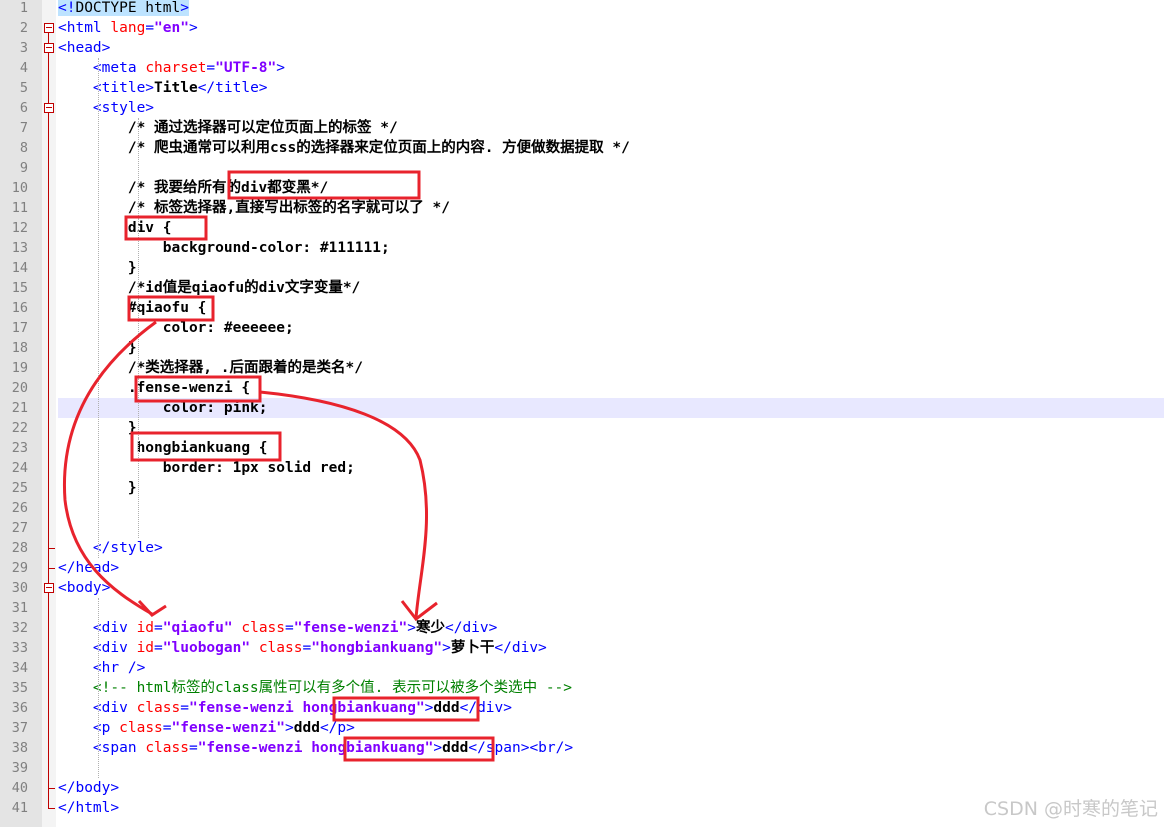  I want to click on code-token: /* 标签选择器,直接写出标签的名字就可以了 */, so click(254, 208).